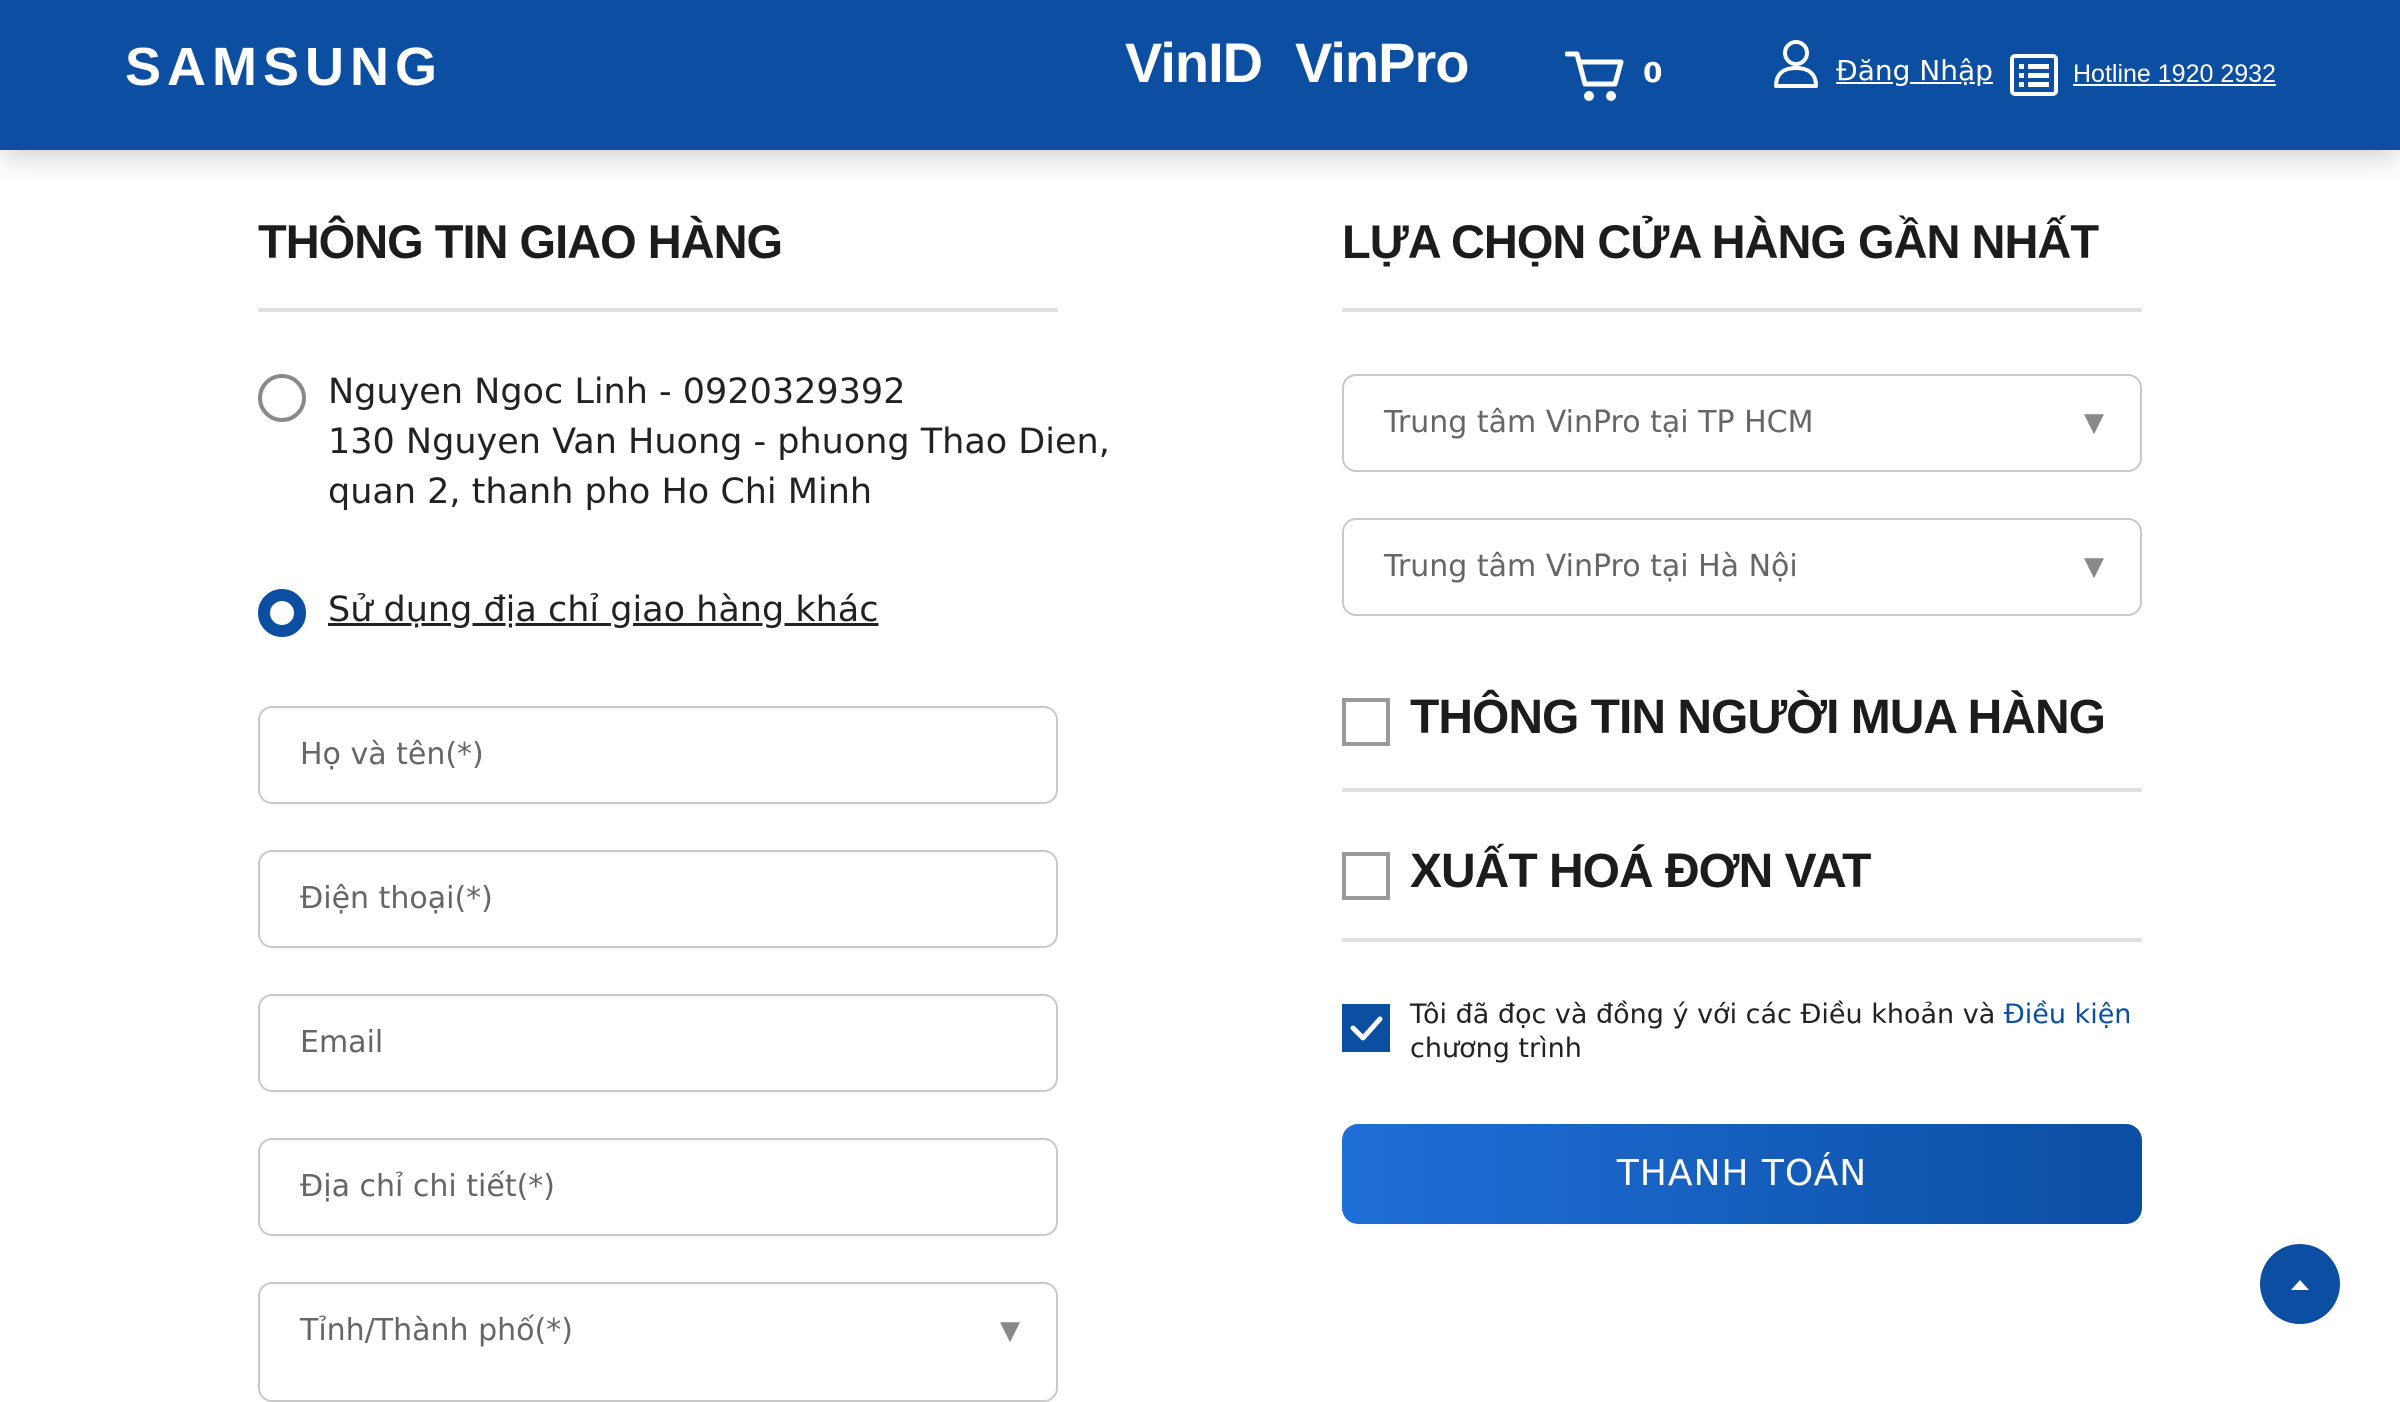 The image size is (2400, 1402). I want to click on city-select-value: Tỉnh/Thành phố(*), so click(436, 1330).